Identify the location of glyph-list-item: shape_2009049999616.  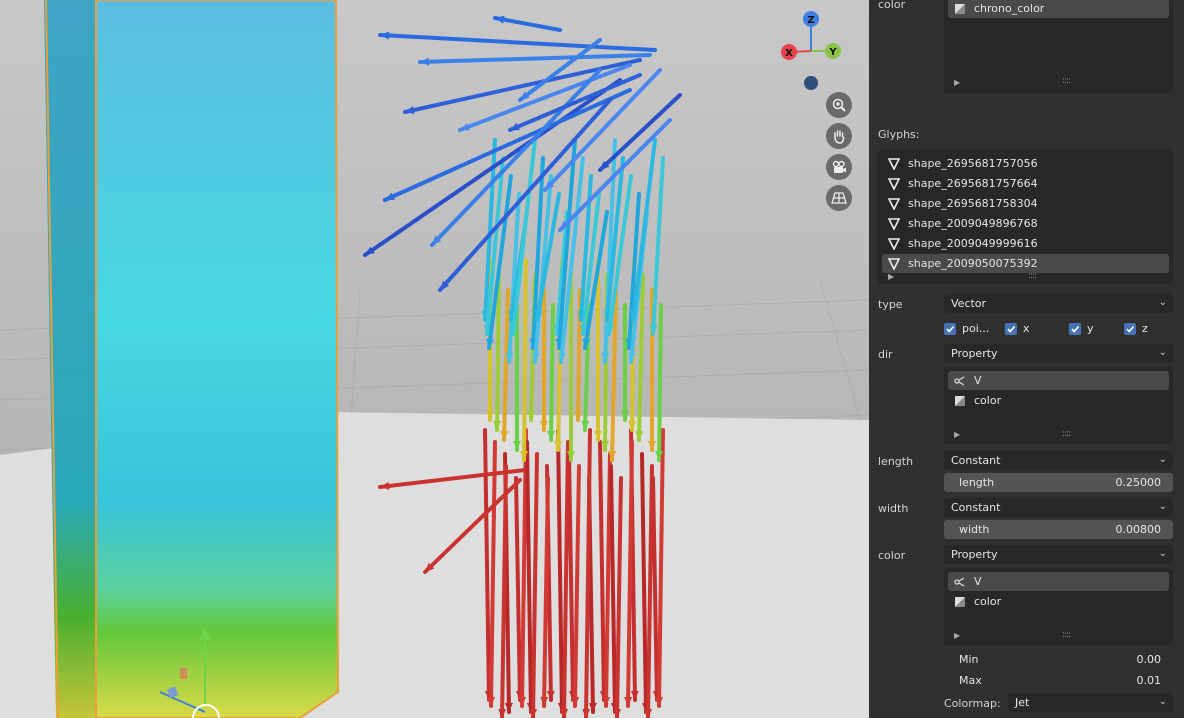
(1025, 243).